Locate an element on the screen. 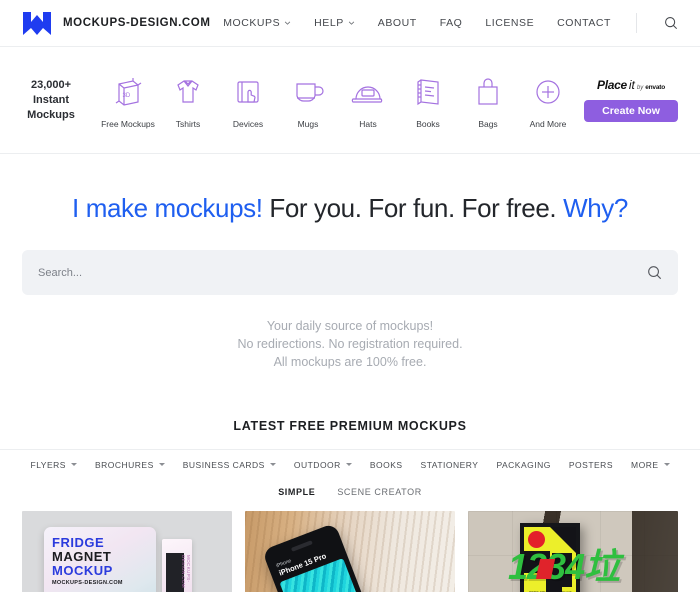  category-books: Books is located at coordinates (428, 100).